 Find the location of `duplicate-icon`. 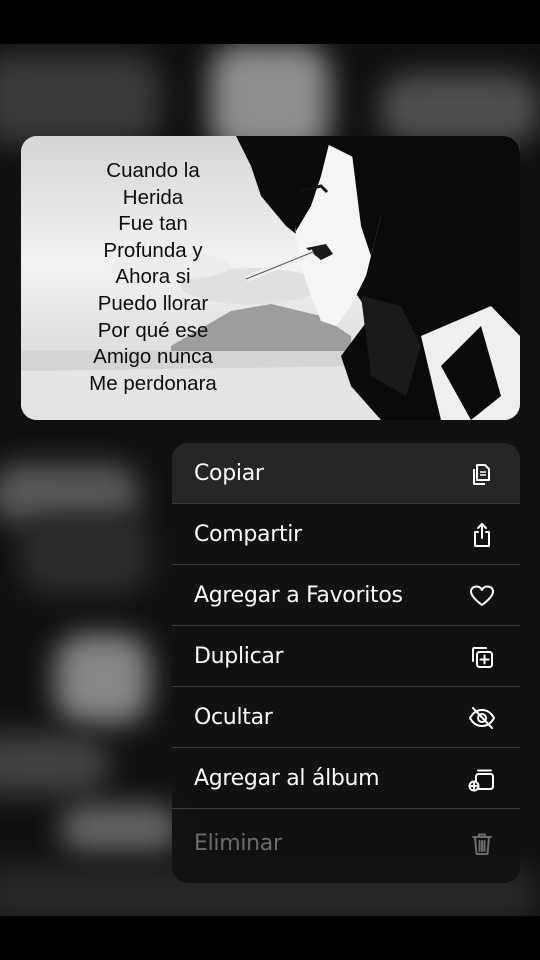

duplicate-icon is located at coordinates (482, 657).